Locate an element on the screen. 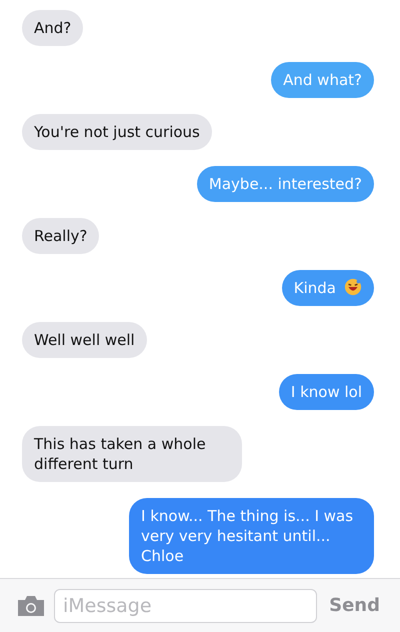  camera-icon is located at coordinates (31, 605).